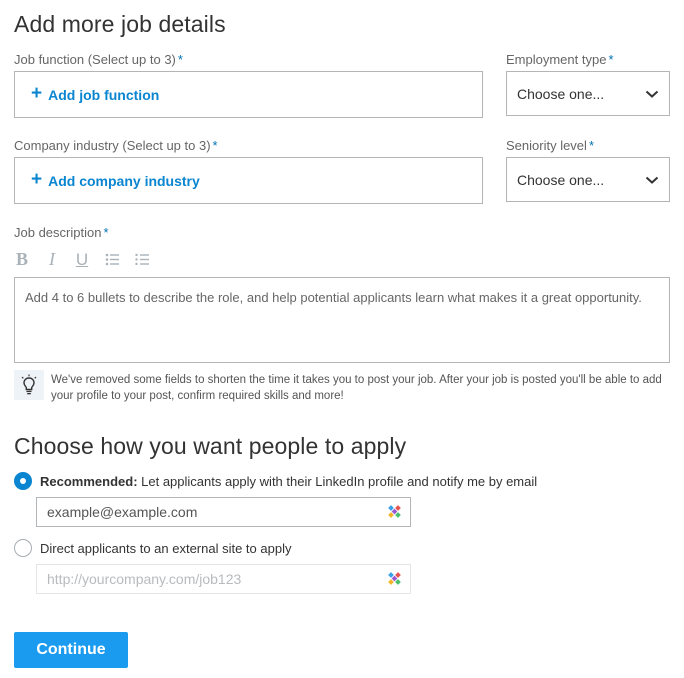  I want to click on add-company-industry-button: + Add company industry, so click(115, 179).